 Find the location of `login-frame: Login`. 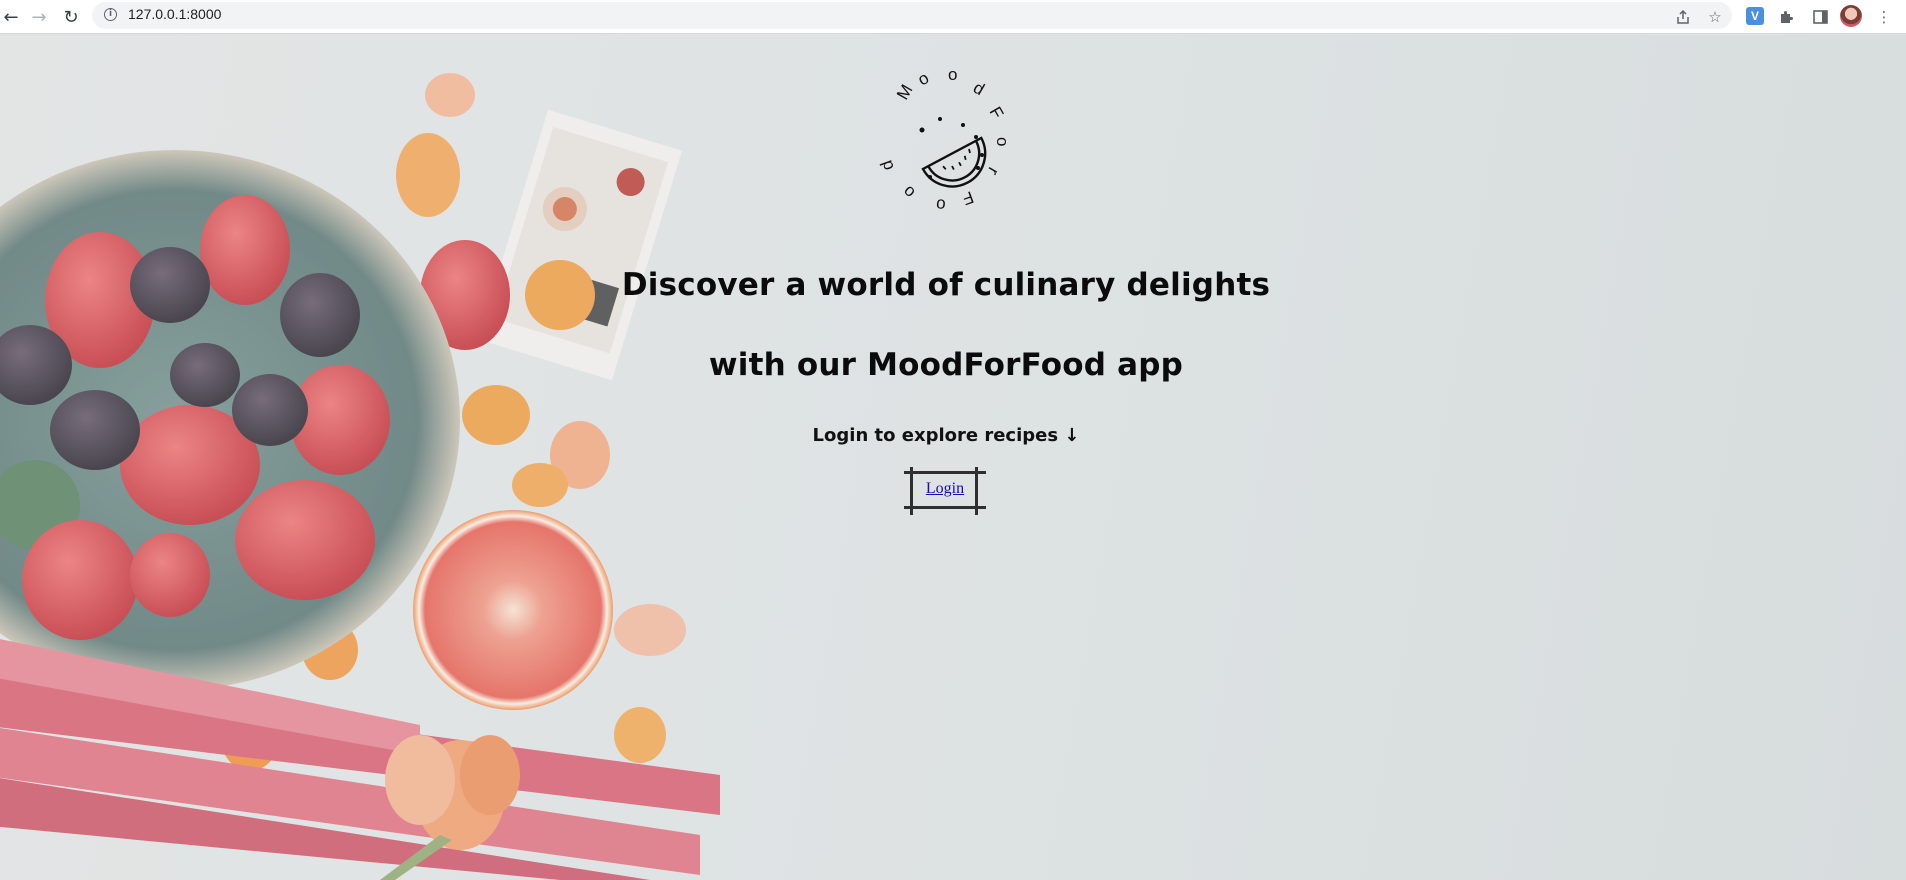

login-frame: Login is located at coordinates (945, 491).